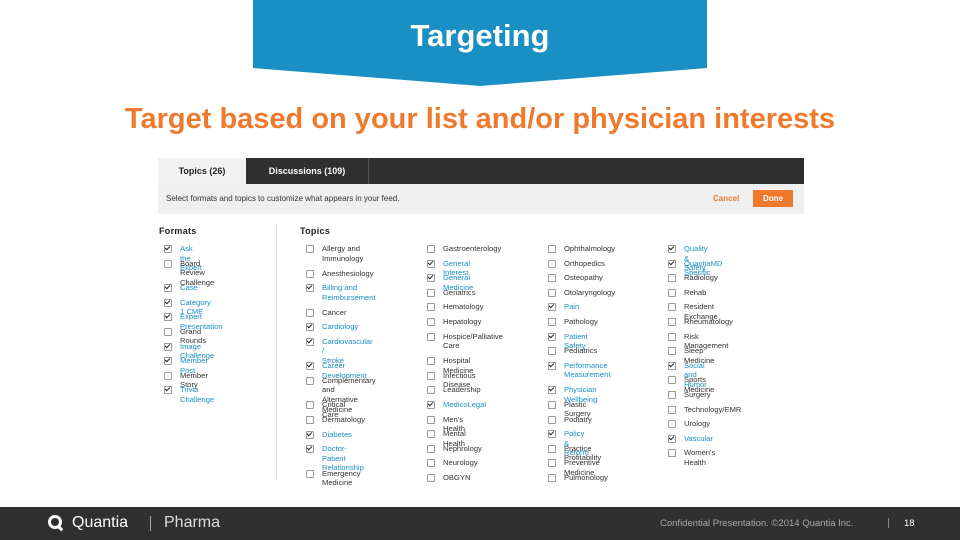 The image size is (960, 540). What do you see at coordinates (700, 322) in the screenshot?
I see `checkbox-item: Rheumatology` at bounding box center [700, 322].